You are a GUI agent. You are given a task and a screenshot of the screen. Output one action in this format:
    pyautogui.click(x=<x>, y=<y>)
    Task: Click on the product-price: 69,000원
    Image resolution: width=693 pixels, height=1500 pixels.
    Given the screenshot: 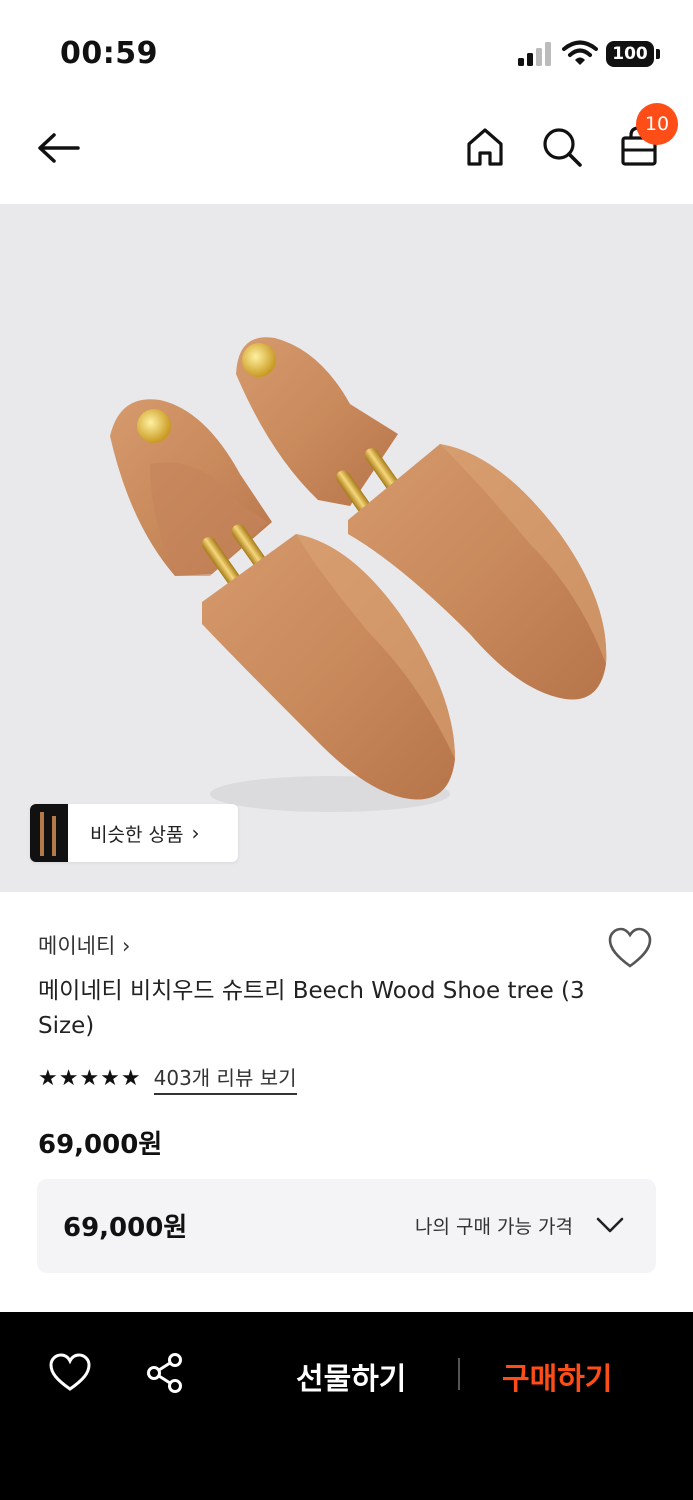 What is the action you would take?
    pyautogui.click(x=100, y=1145)
    